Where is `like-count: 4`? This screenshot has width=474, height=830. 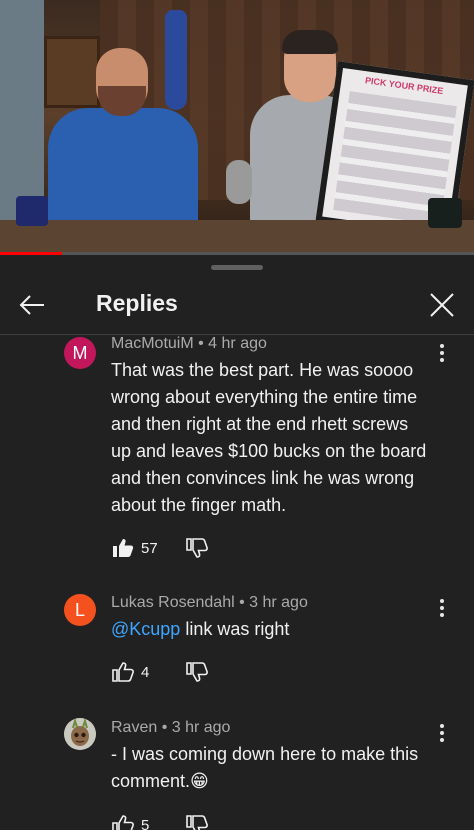
like-count: 4 is located at coordinates (145, 672).